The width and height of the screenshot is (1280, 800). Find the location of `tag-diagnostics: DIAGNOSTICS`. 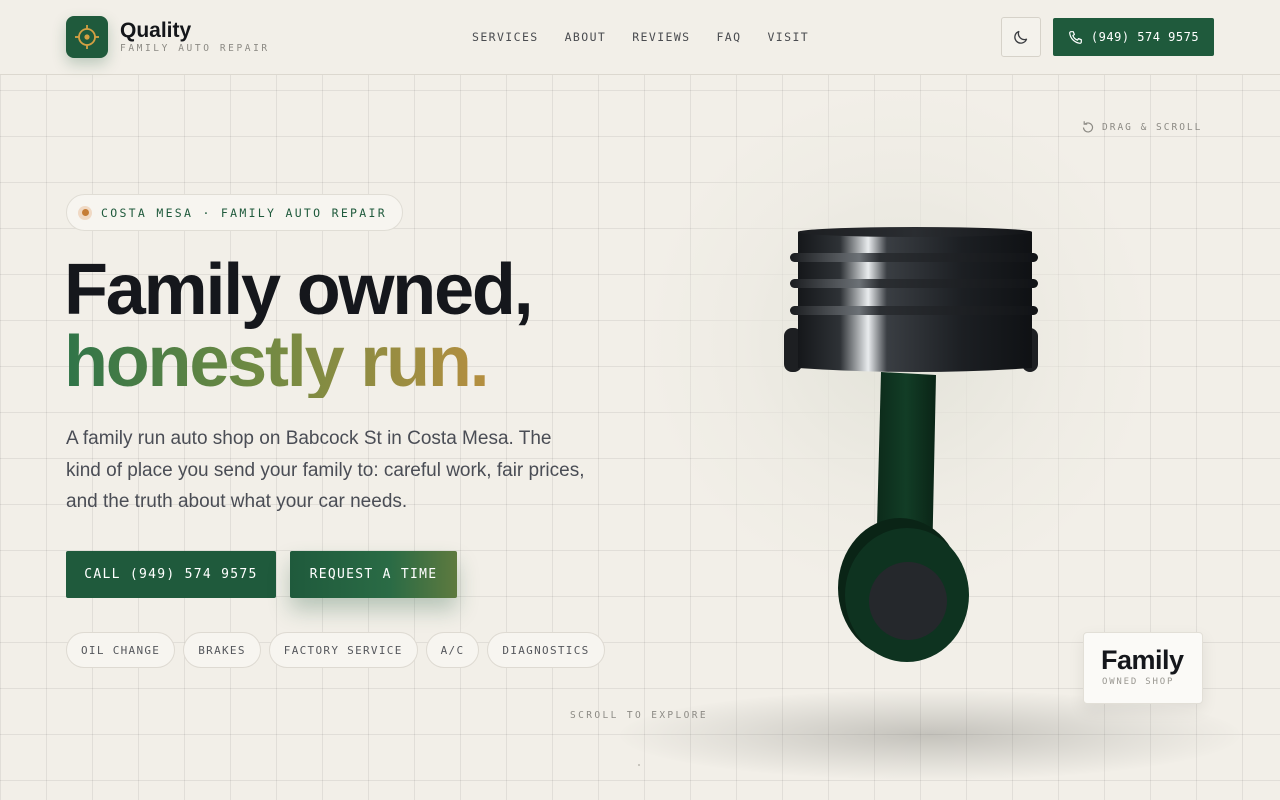

tag-diagnostics: DIAGNOSTICS is located at coordinates (546, 650).